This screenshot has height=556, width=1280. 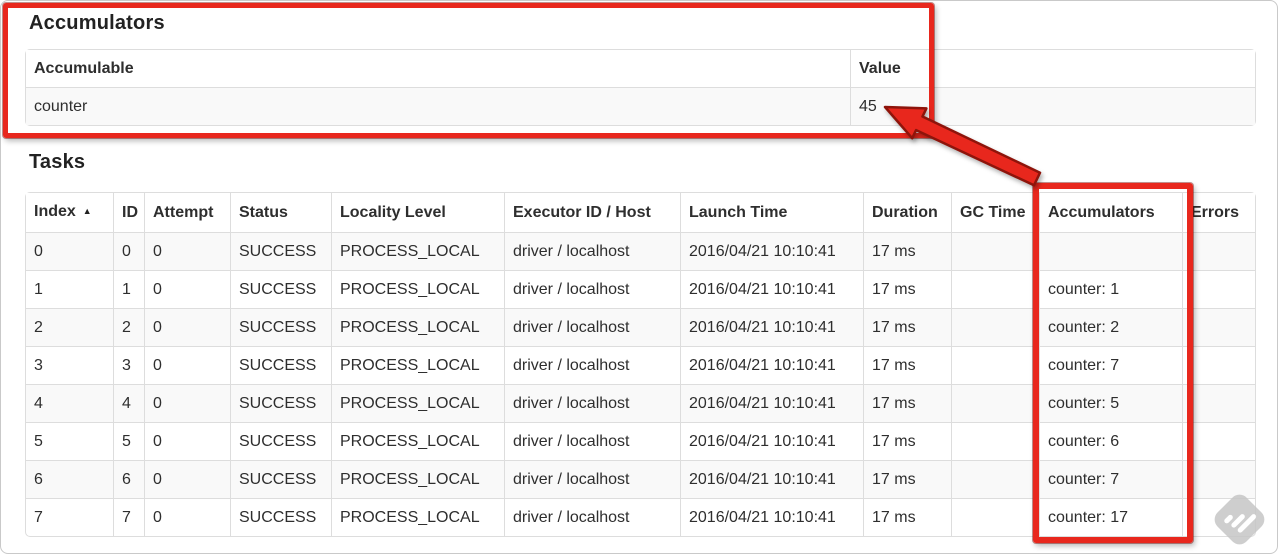 I want to click on col-header-index: Index ▲, so click(x=70, y=213).